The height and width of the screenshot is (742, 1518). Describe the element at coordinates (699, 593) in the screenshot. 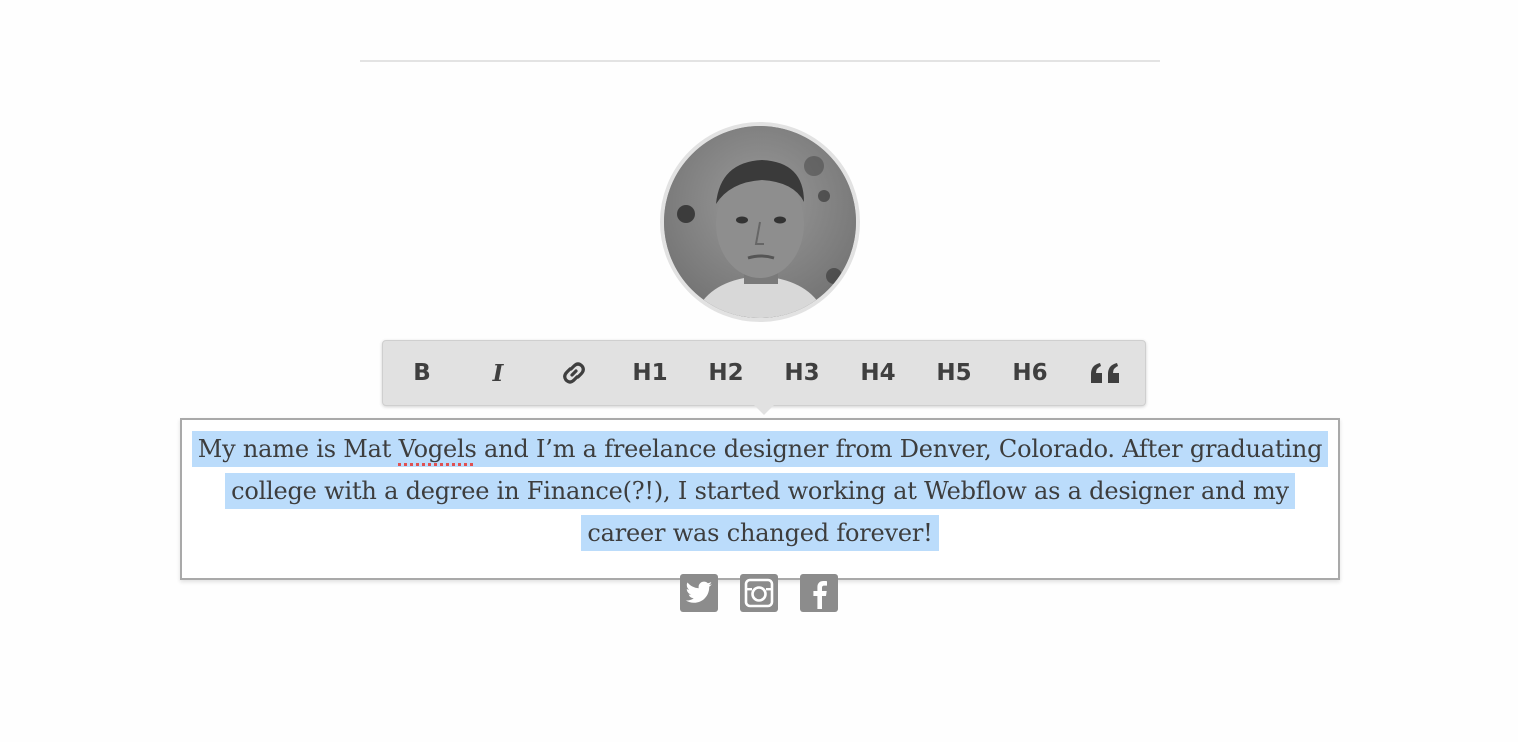

I see `twitter-icon` at that location.